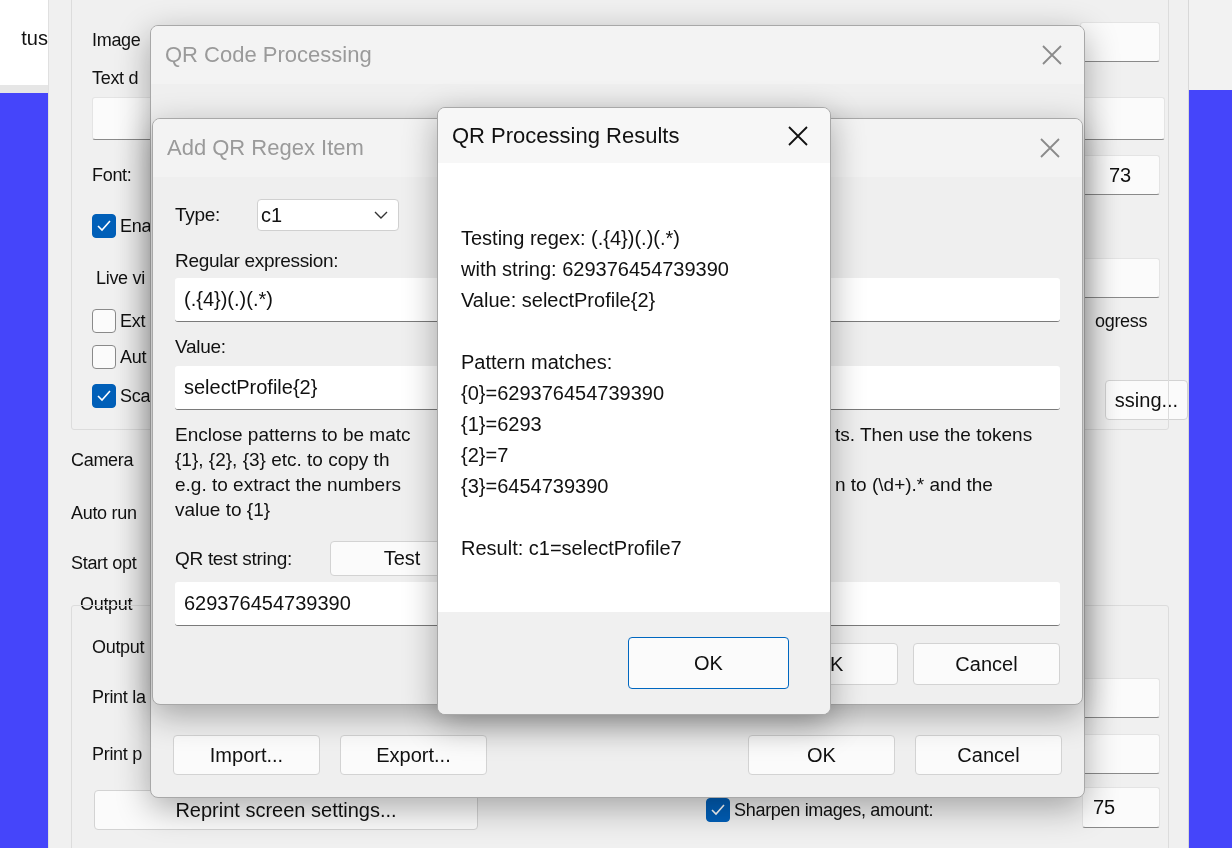  What do you see at coordinates (563, 393) in the screenshot?
I see `result-line: {0}=629376454739390` at bounding box center [563, 393].